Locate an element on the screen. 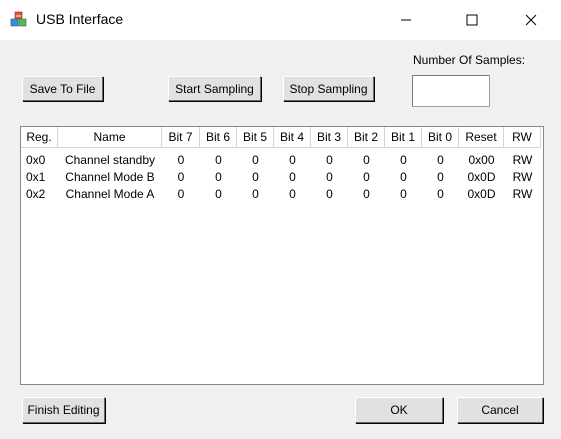 This screenshot has width=561, height=439. minimize-icon is located at coordinates (406, 20).